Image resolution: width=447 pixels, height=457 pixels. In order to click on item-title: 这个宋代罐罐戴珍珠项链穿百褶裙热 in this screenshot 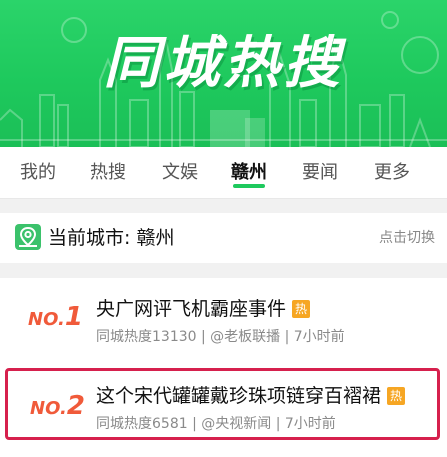, I will do `click(251, 394)`.